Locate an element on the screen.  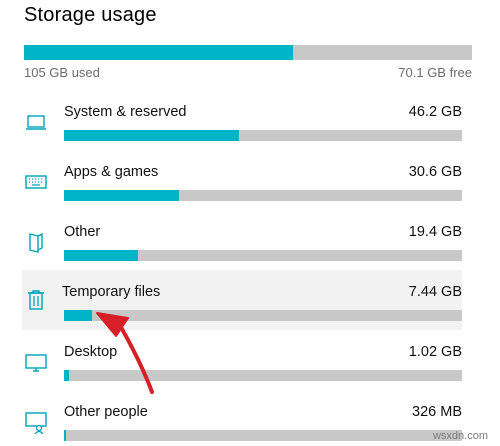
total-usage-bar is located at coordinates (248, 52).